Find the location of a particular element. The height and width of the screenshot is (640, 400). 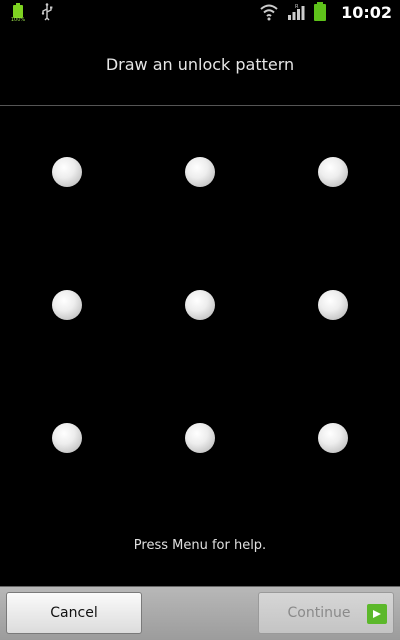

cancel-button: Cancel is located at coordinates (74, 613).